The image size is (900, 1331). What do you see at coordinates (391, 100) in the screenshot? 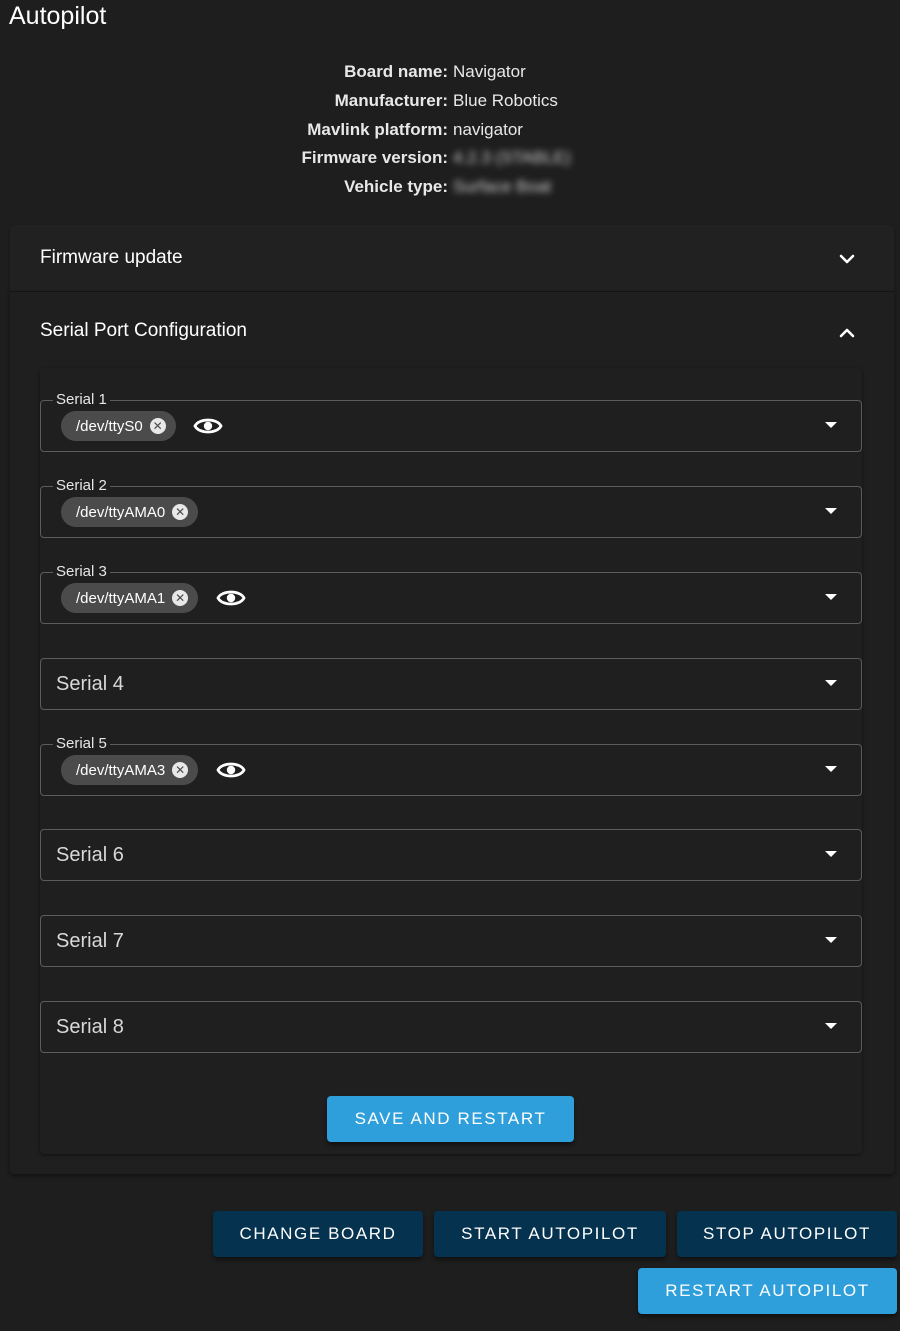
I see `info-label: Manufacturer:` at bounding box center [391, 100].